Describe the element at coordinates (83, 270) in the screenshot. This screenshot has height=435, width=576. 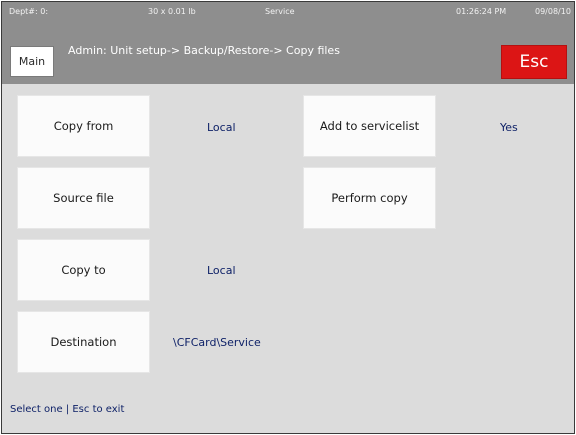
I see `copy-to-button: Copy to` at that location.